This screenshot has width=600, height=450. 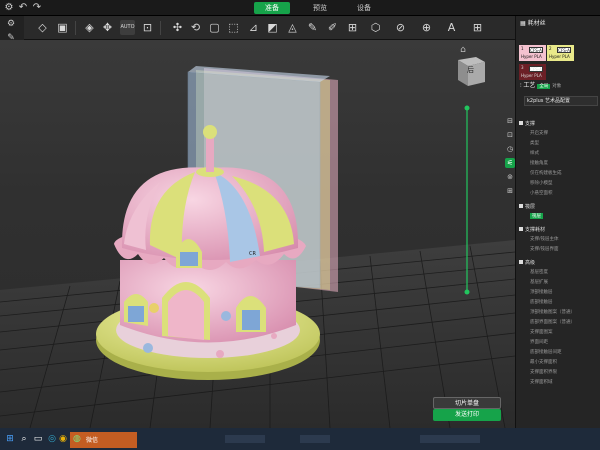 I want to click on cube-add-icon: ◇, so click(x=42, y=27).